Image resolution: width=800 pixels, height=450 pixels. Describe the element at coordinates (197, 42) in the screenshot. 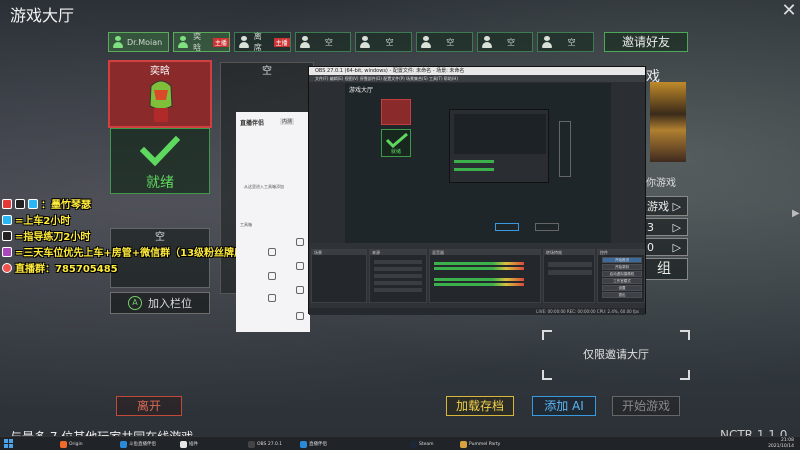

I see `slot-name: 奕晗` at that location.